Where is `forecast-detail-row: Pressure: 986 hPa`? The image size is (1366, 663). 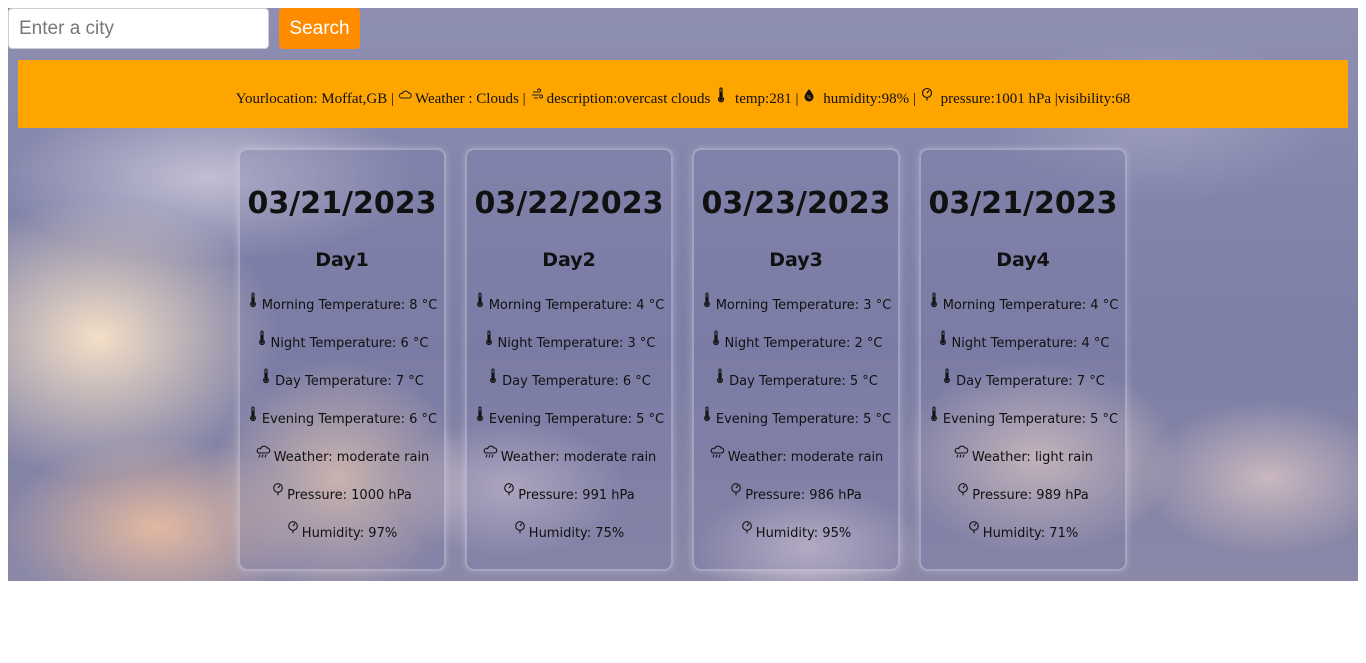
forecast-detail-row: Pressure: 986 hPa is located at coordinates (796, 495).